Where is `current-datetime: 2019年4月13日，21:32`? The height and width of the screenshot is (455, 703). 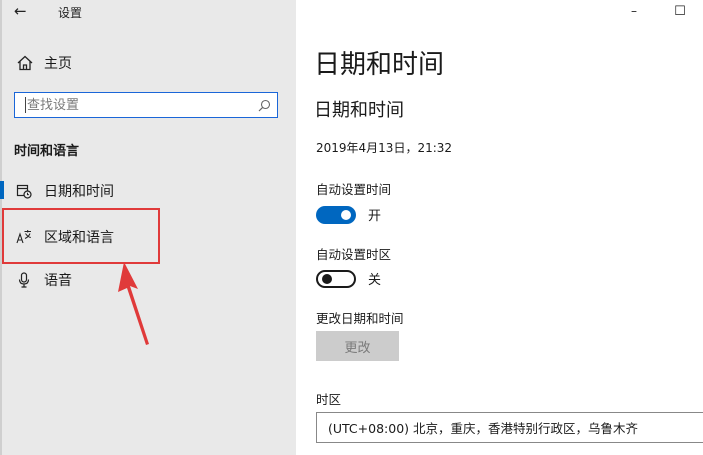 current-datetime: 2019年4月13日，21:32 is located at coordinates (384, 148).